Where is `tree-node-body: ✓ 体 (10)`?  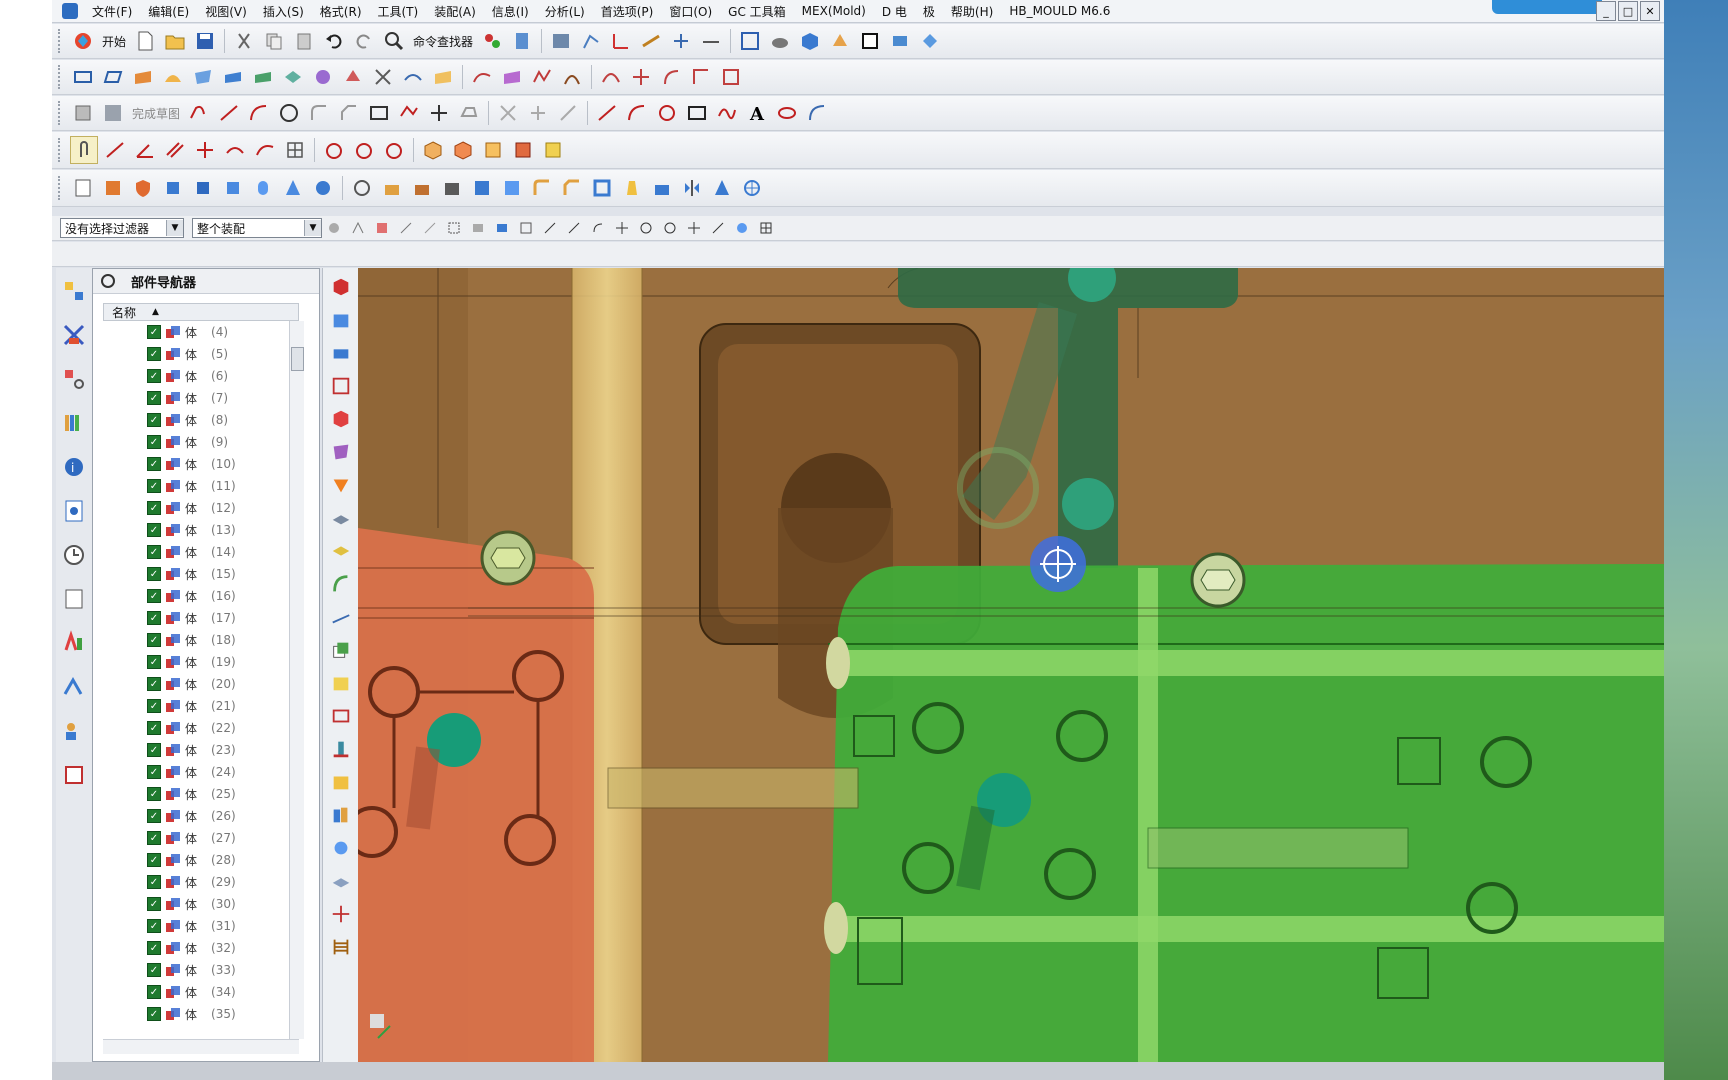
tree-node-body: ✓ 体 (10) is located at coordinates (196, 464).